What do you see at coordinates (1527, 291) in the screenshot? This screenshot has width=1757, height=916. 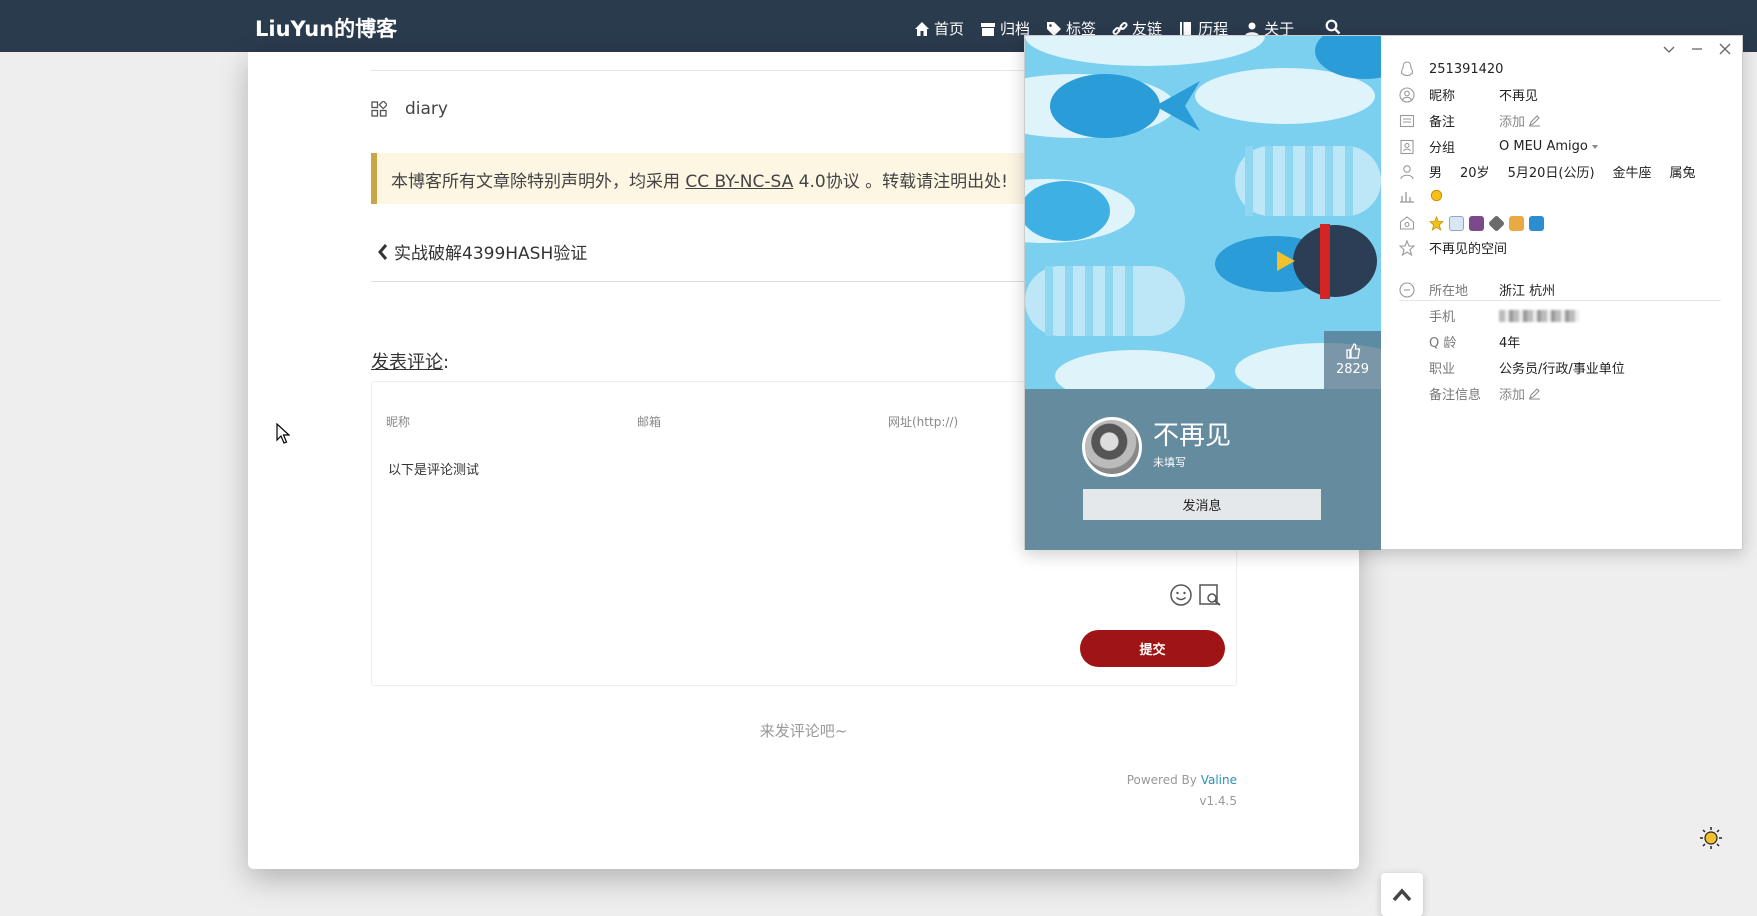 I see `location-value: 浙江 杭州` at bounding box center [1527, 291].